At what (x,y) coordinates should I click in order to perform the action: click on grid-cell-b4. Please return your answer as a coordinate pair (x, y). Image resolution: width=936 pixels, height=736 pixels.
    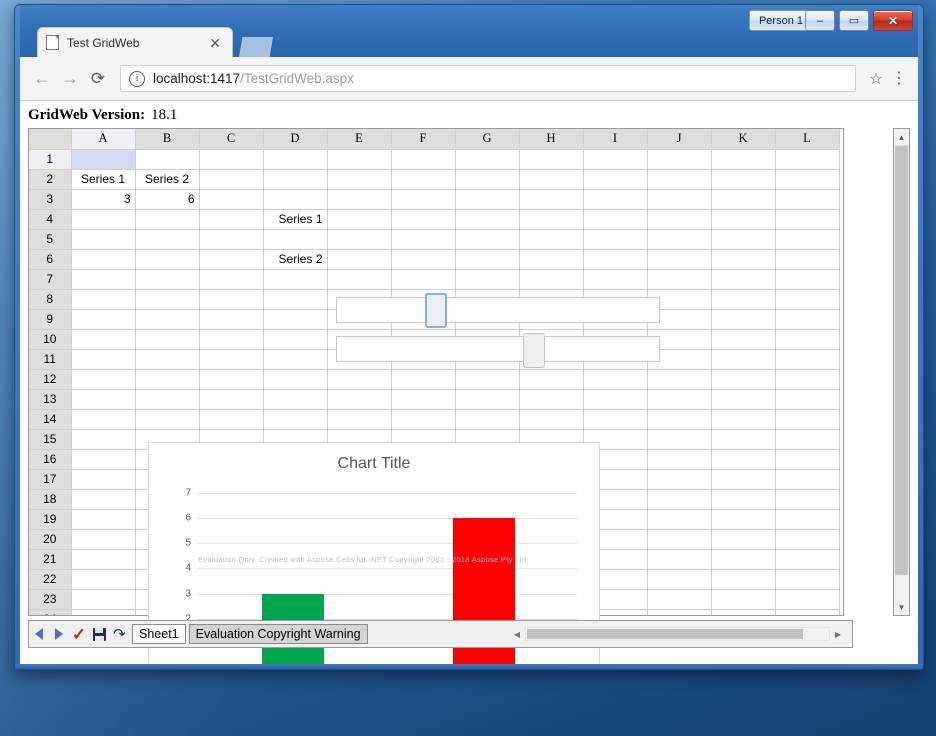
    Looking at the image, I should click on (167, 219).